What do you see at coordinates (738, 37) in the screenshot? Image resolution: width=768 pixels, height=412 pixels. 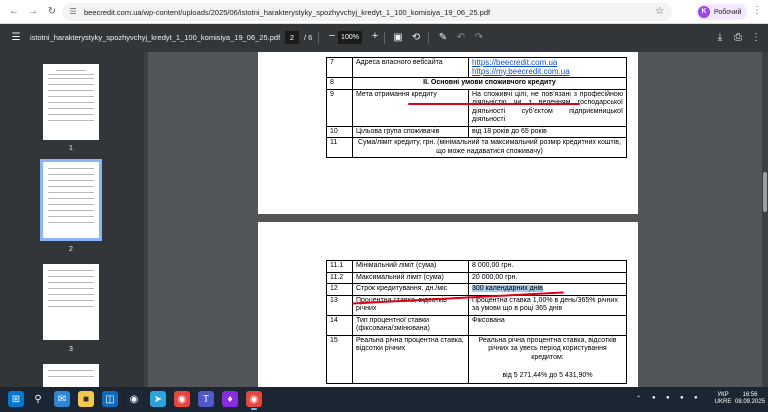 I see `print-icon: ⎙` at bounding box center [738, 37].